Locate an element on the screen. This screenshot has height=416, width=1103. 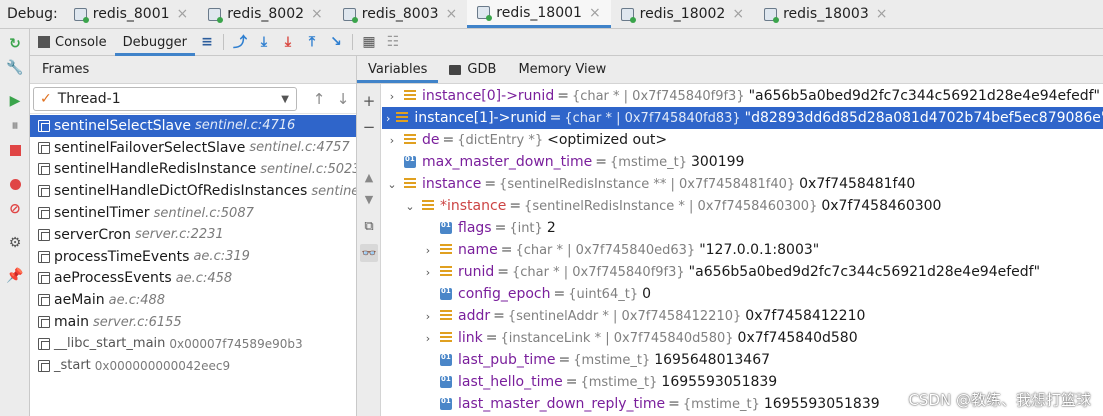
down-arrow-icon: ↓ is located at coordinates (343, 99).